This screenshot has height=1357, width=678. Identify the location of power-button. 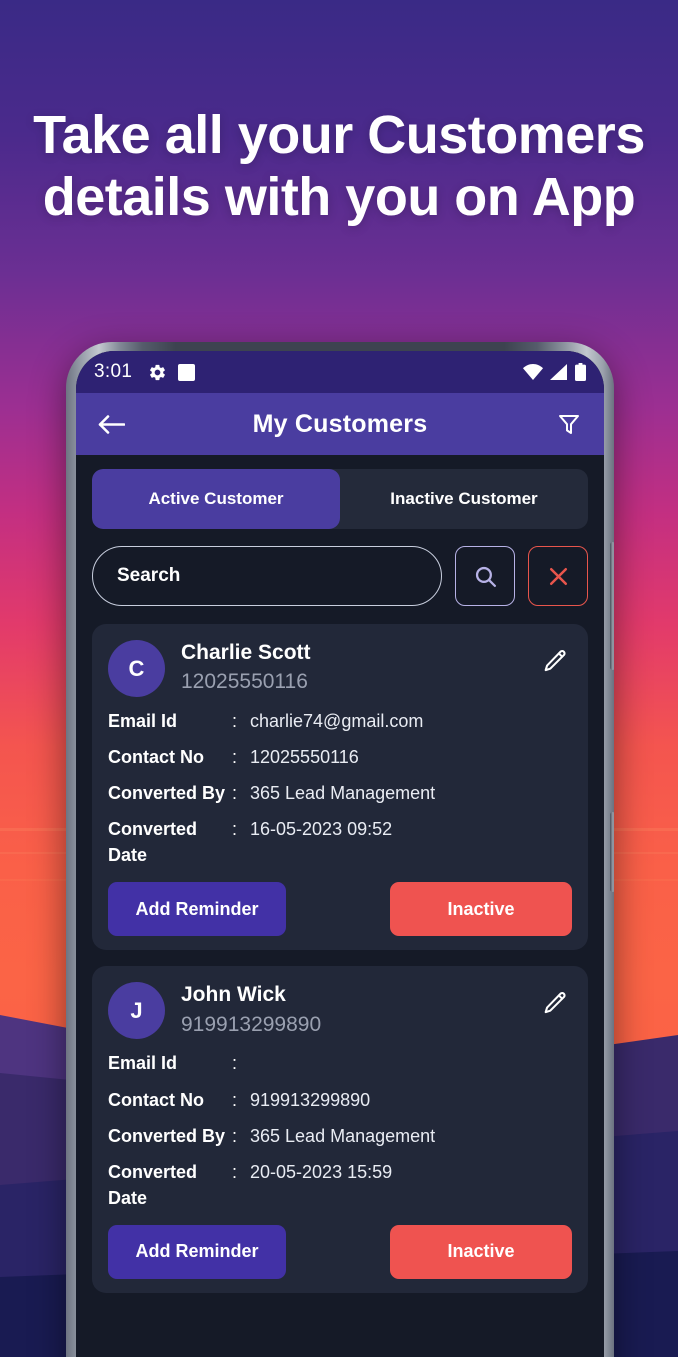
(612, 852).